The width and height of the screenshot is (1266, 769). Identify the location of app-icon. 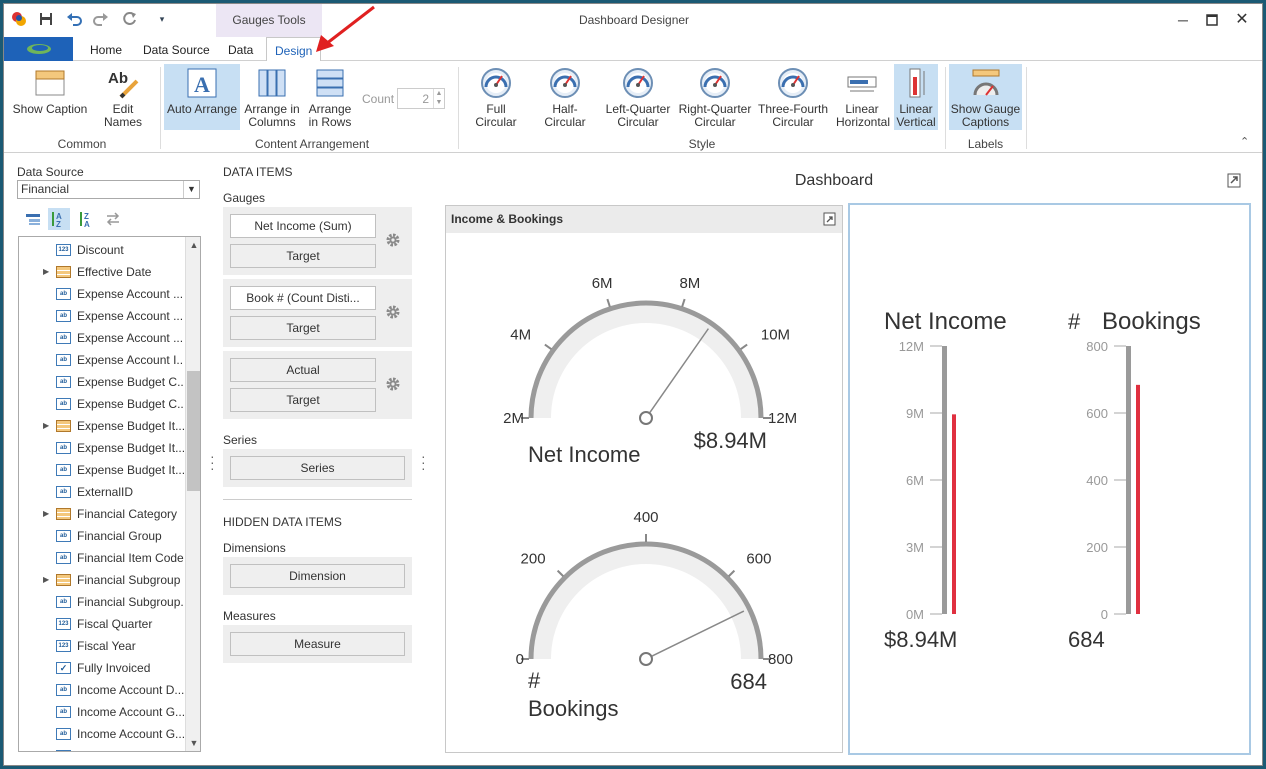
(19, 19).